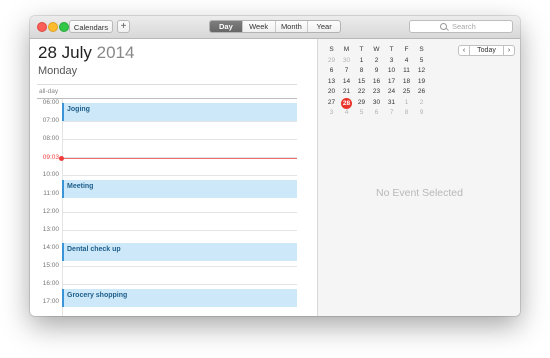 The image size is (550, 358). Describe the element at coordinates (226, 26) in the screenshot. I see `tab-day: Day` at that location.